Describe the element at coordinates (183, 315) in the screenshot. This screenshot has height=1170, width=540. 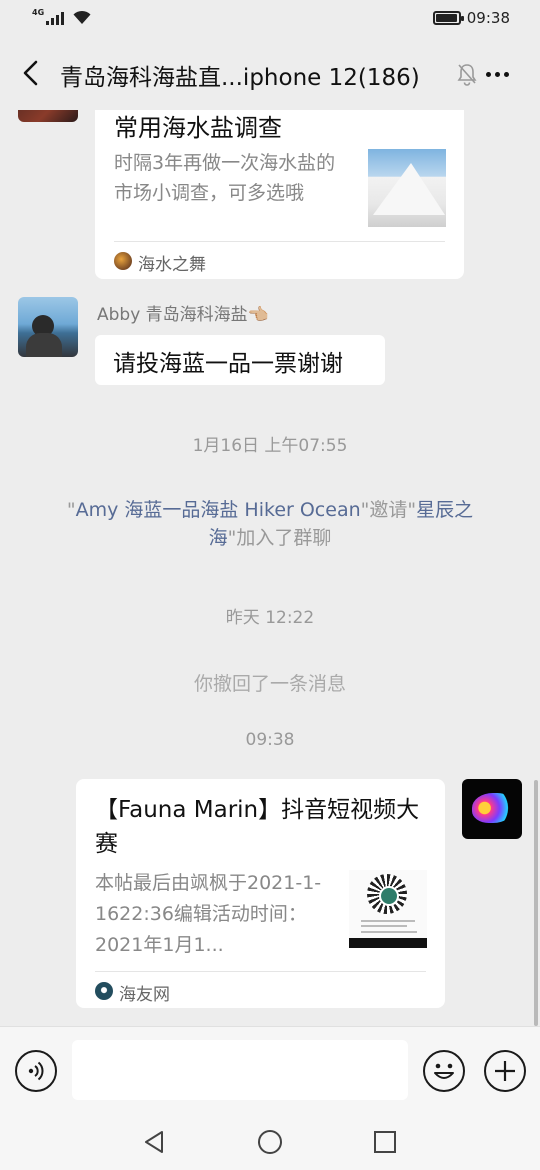
I see `sender-name: Abby 青岛海科海盐👈🏼` at that location.